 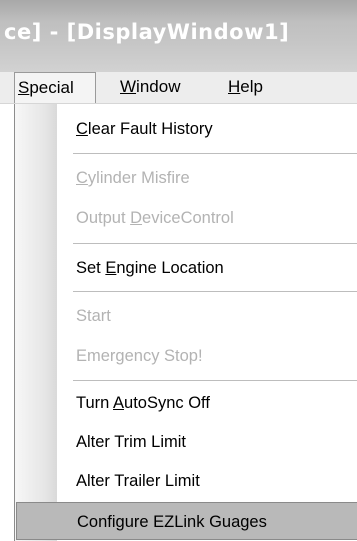 I want to click on menu-special-label: pecial, so click(x=51, y=87).